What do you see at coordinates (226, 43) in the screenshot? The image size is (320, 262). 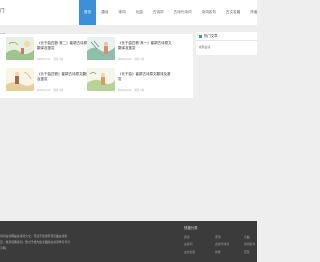 I see `popular-articles-widget: 热门文章 崔颢古诗` at bounding box center [226, 43].